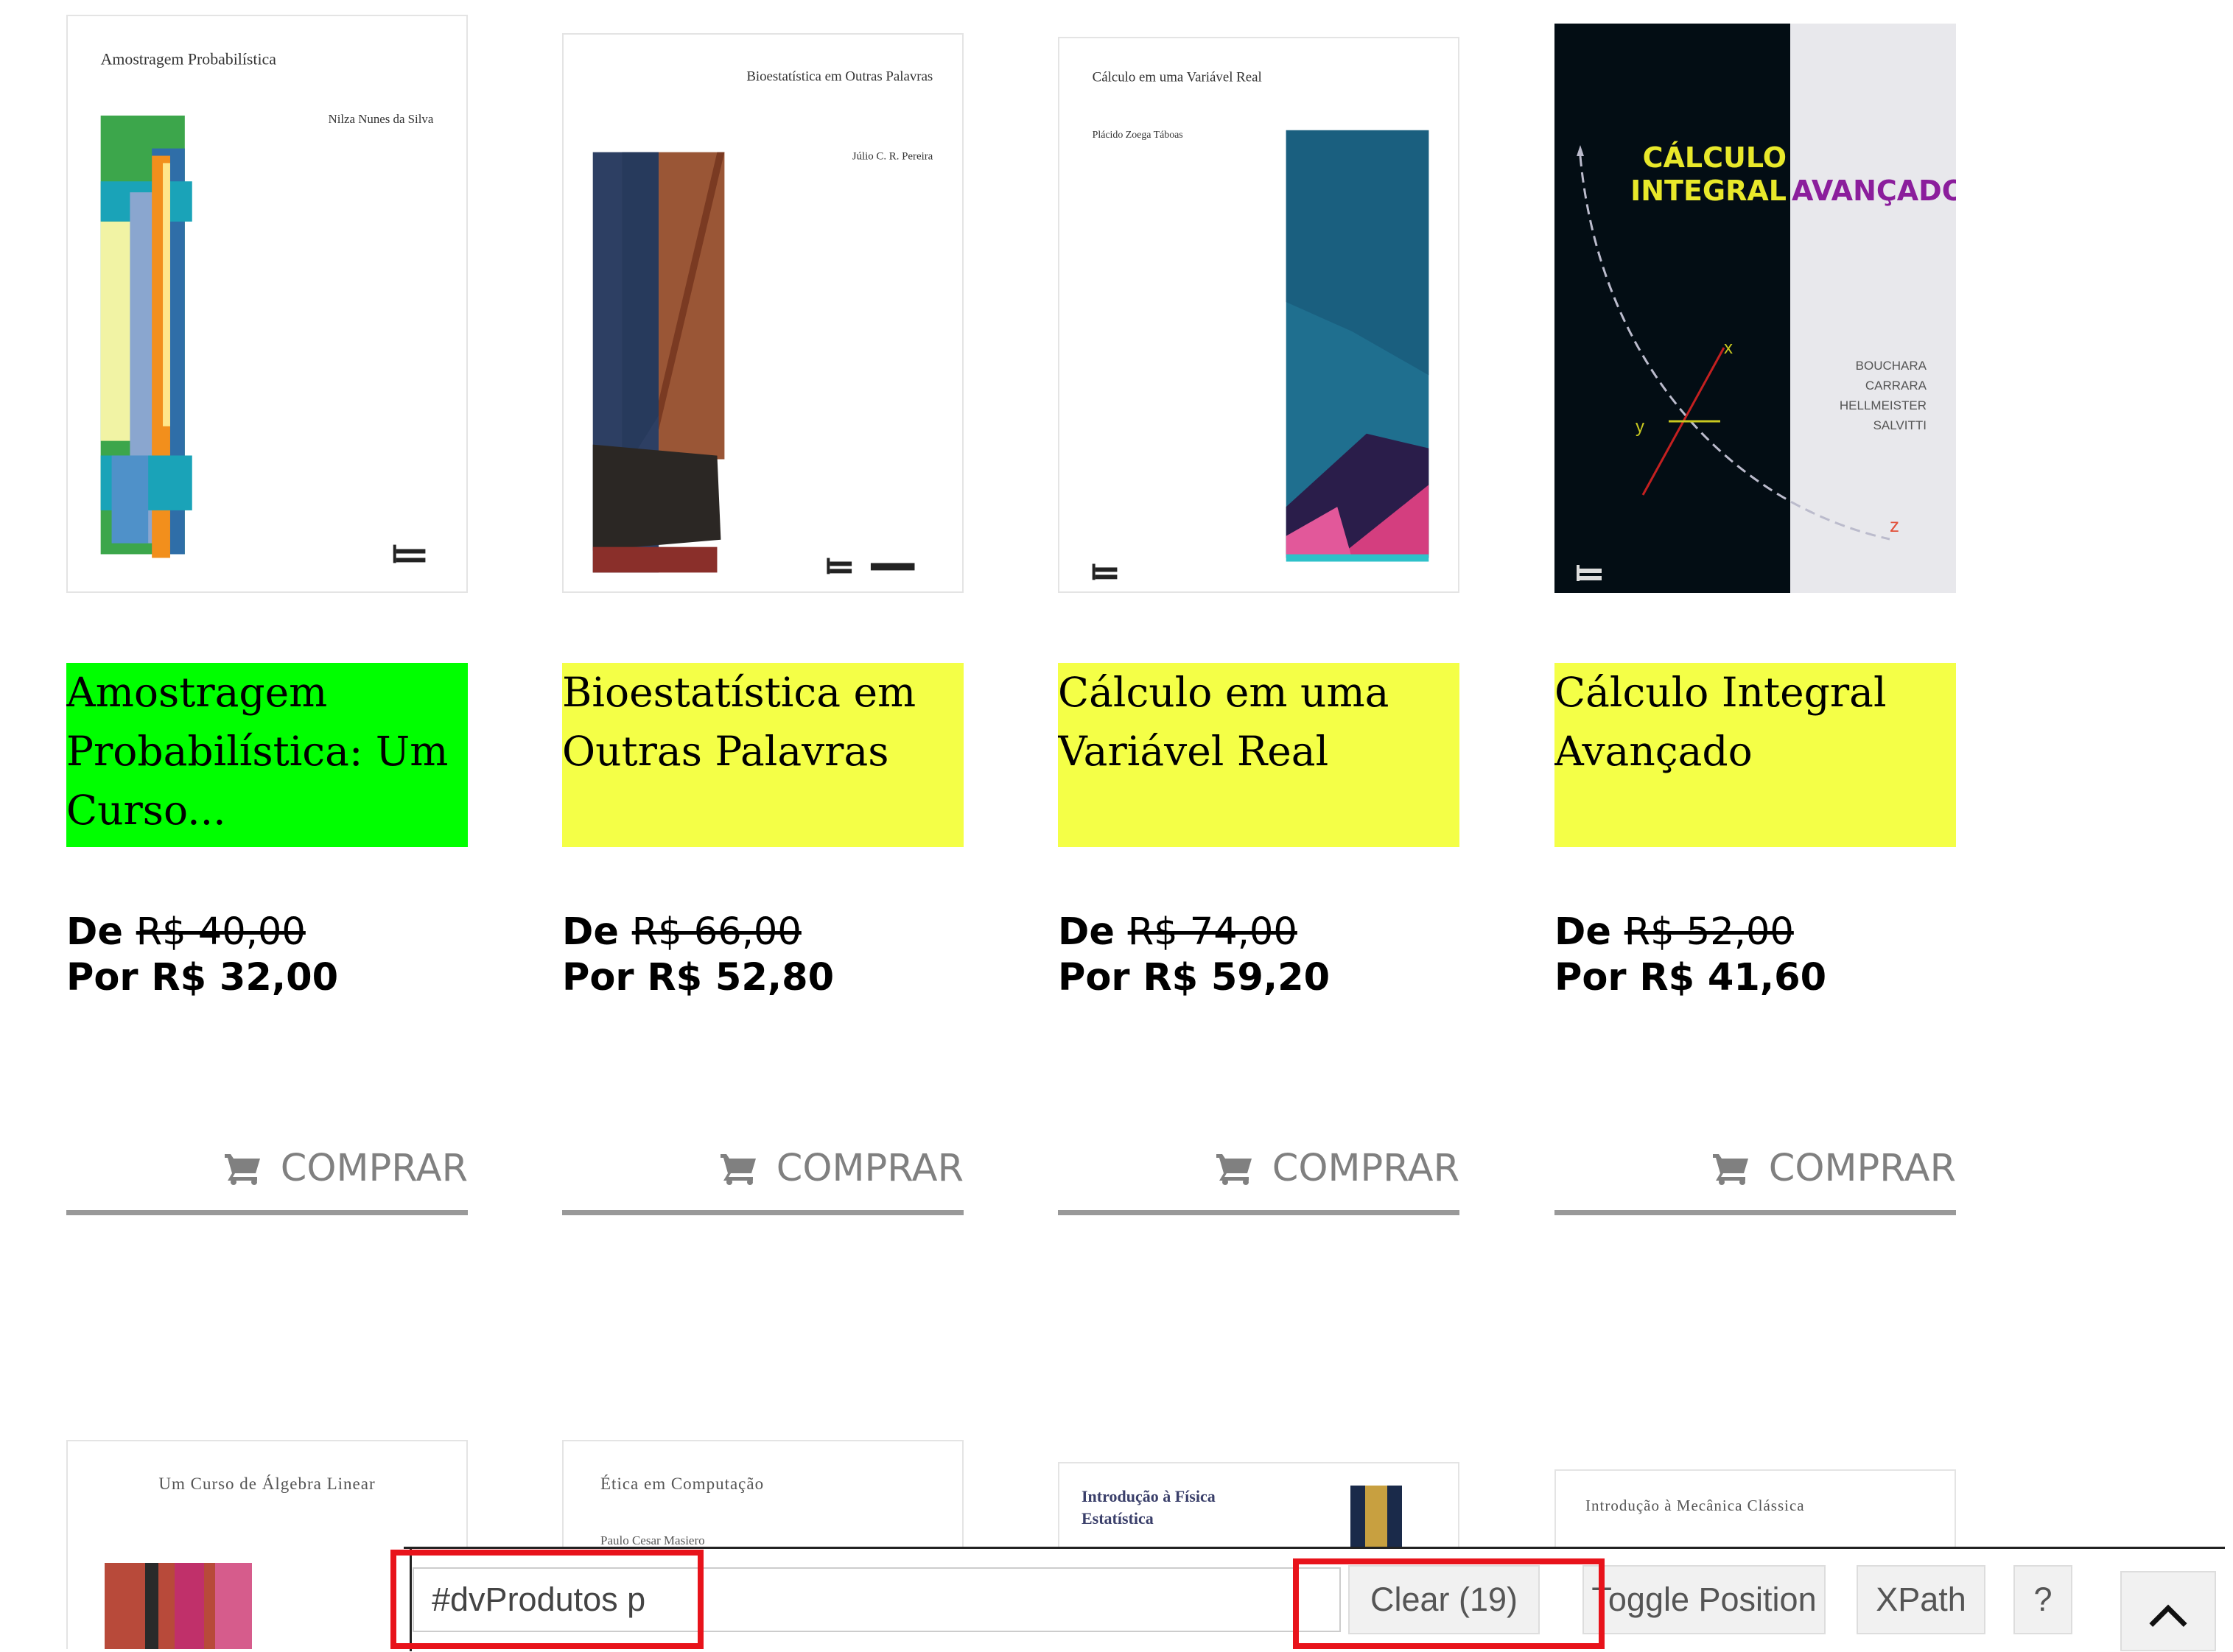  I want to click on cover-title-3: AVANÇADO, so click(1874, 191).